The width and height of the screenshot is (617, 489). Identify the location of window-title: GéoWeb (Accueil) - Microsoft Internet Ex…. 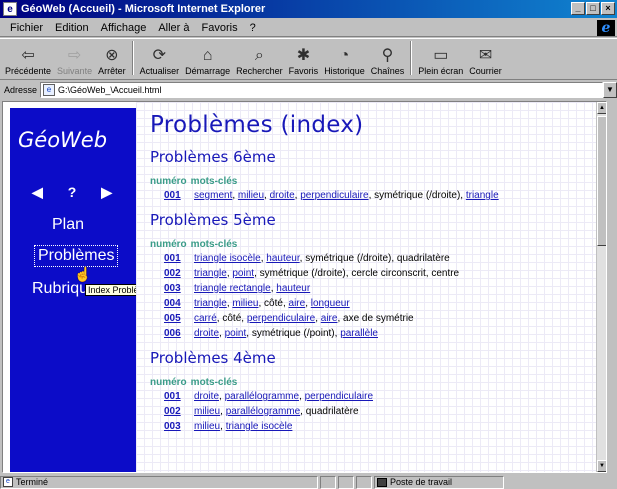
(143, 9).